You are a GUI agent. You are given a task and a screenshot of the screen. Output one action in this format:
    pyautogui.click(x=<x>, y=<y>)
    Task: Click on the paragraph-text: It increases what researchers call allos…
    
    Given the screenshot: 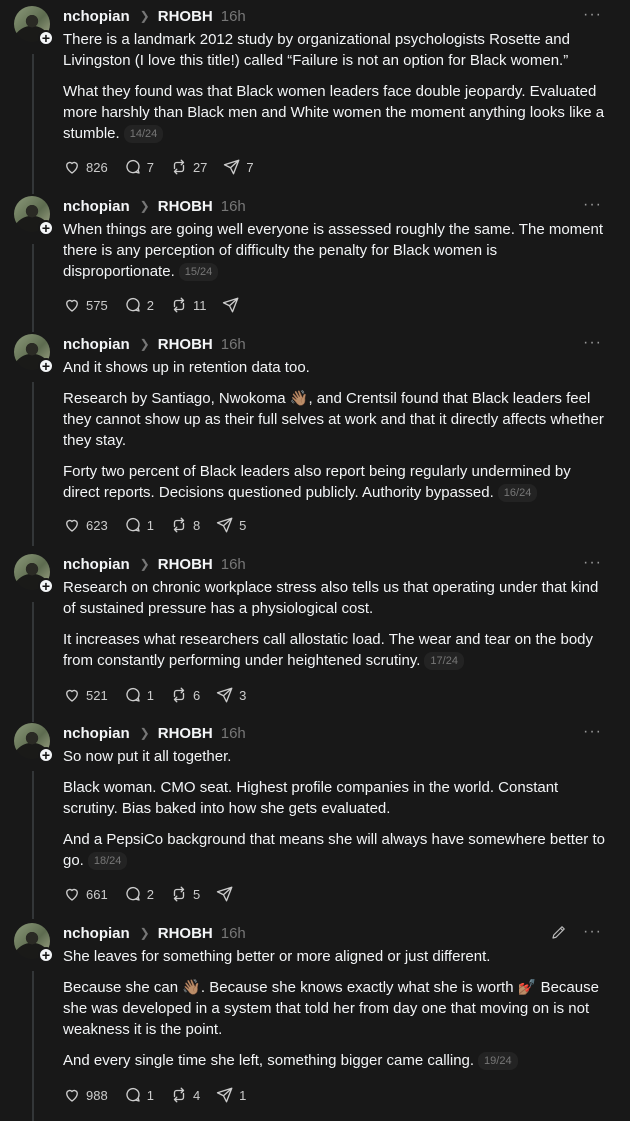 What is the action you would take?
    pyautogui.click(x=328, y=650)
    